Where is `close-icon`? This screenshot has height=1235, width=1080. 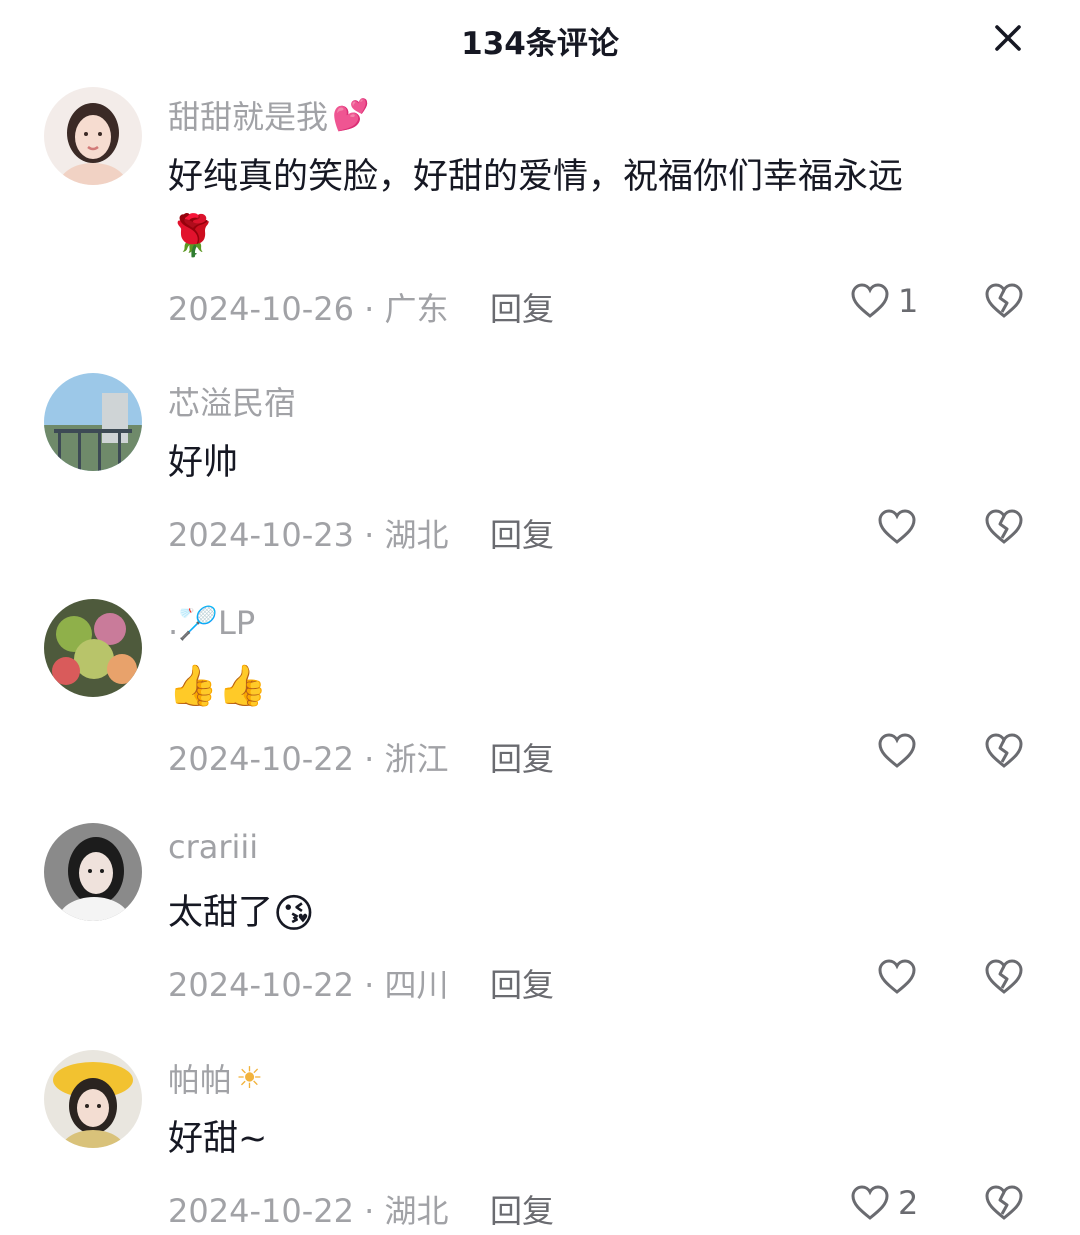
close-icon is located at coordinates (1008, 38).